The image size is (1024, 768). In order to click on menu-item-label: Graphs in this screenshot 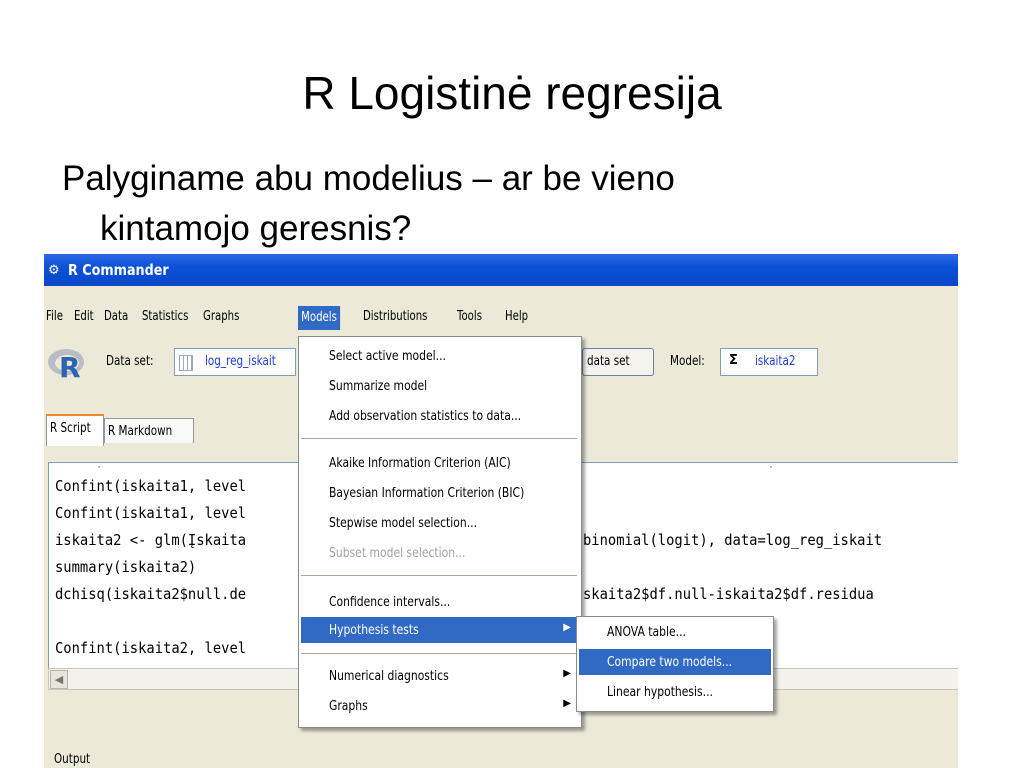, I will do `click(348, 706)`.